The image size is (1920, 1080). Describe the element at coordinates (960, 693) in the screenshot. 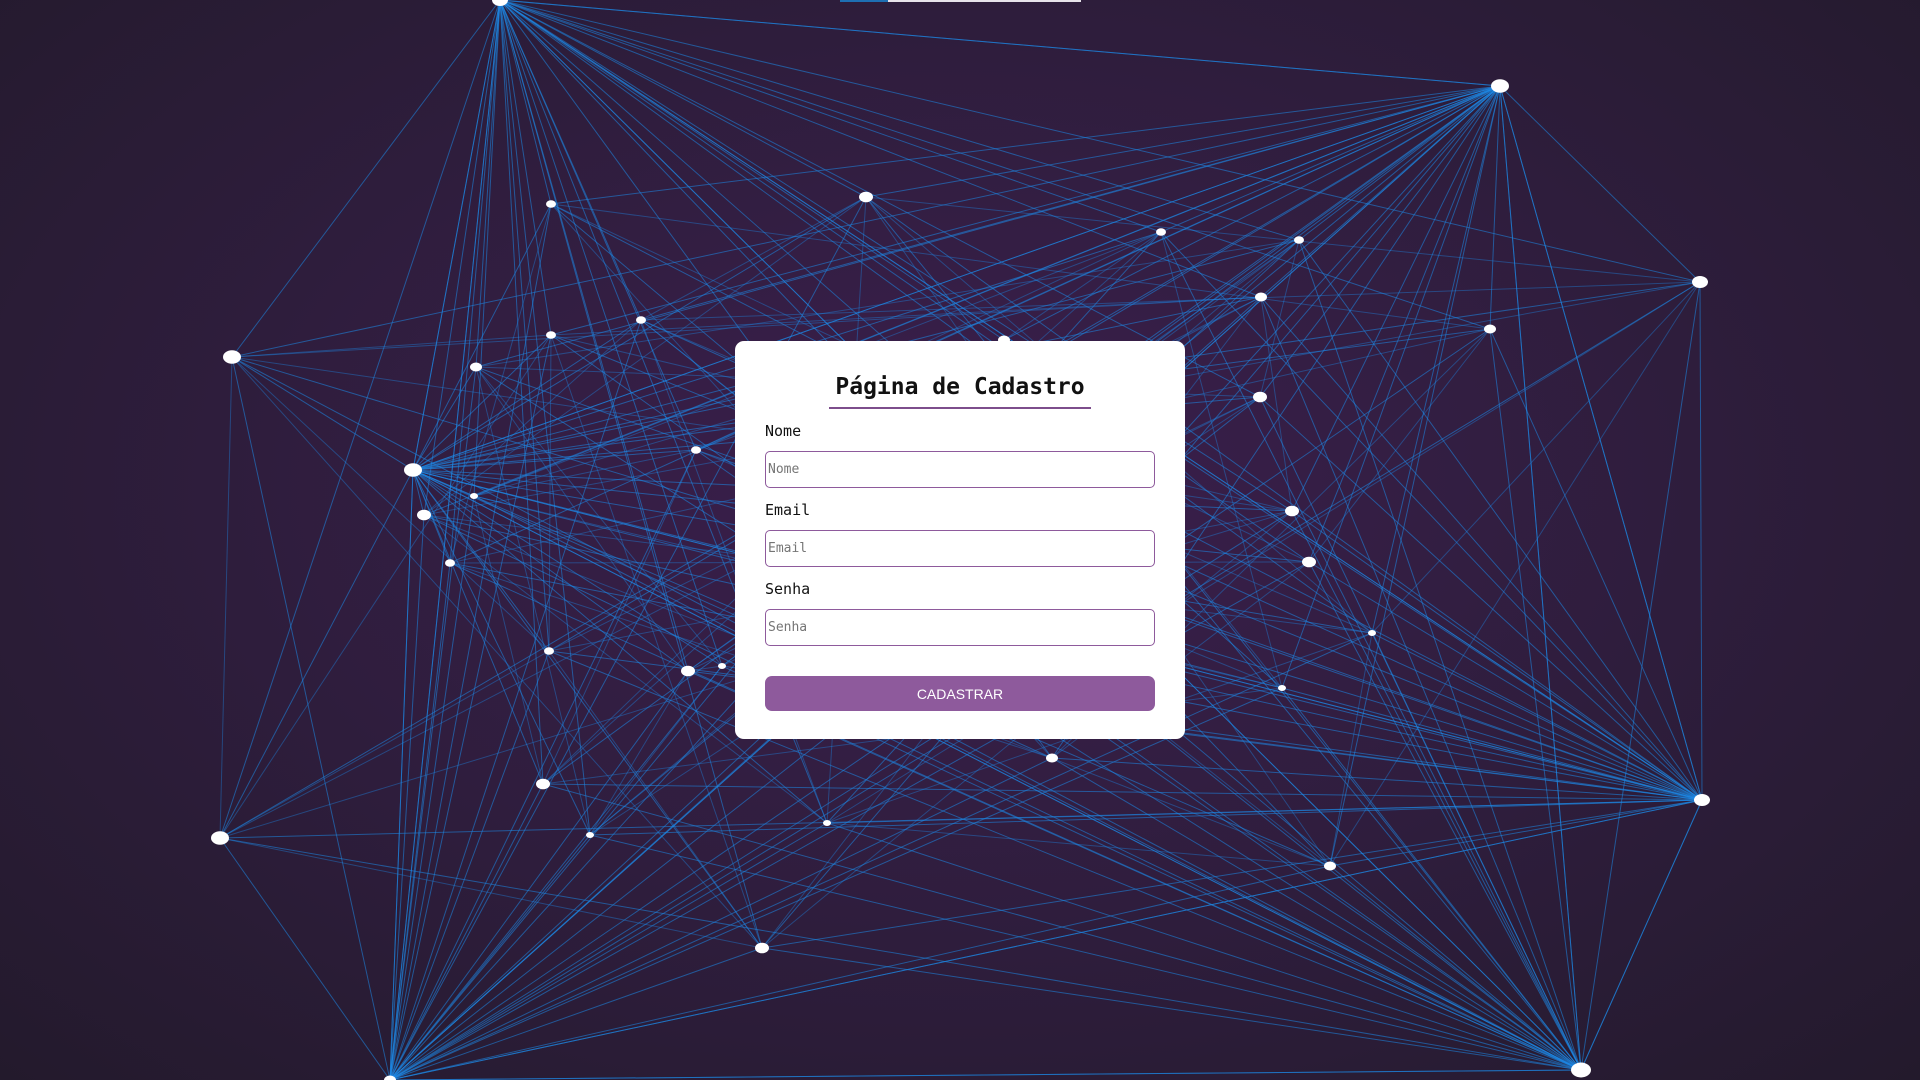

I see `register-button: CADASTRAR` at that location.